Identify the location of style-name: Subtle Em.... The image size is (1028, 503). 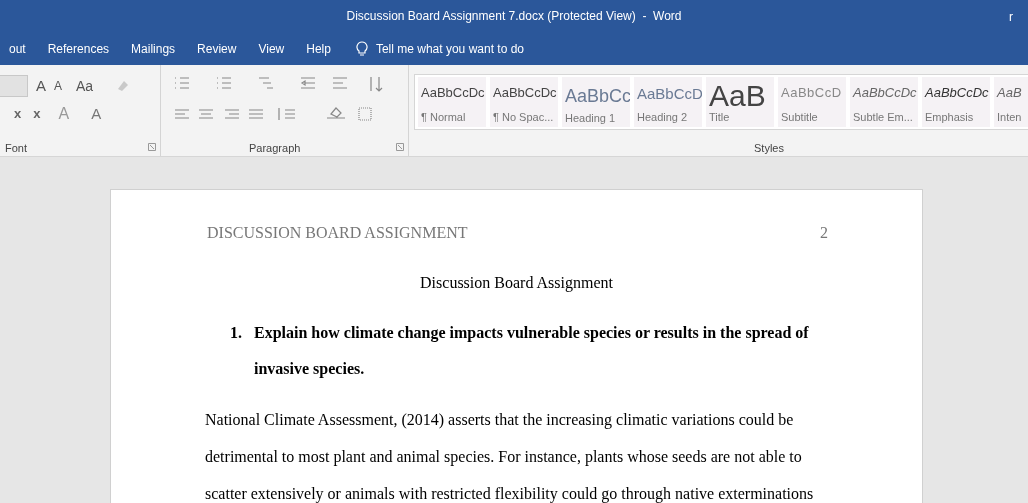
(883, 117).